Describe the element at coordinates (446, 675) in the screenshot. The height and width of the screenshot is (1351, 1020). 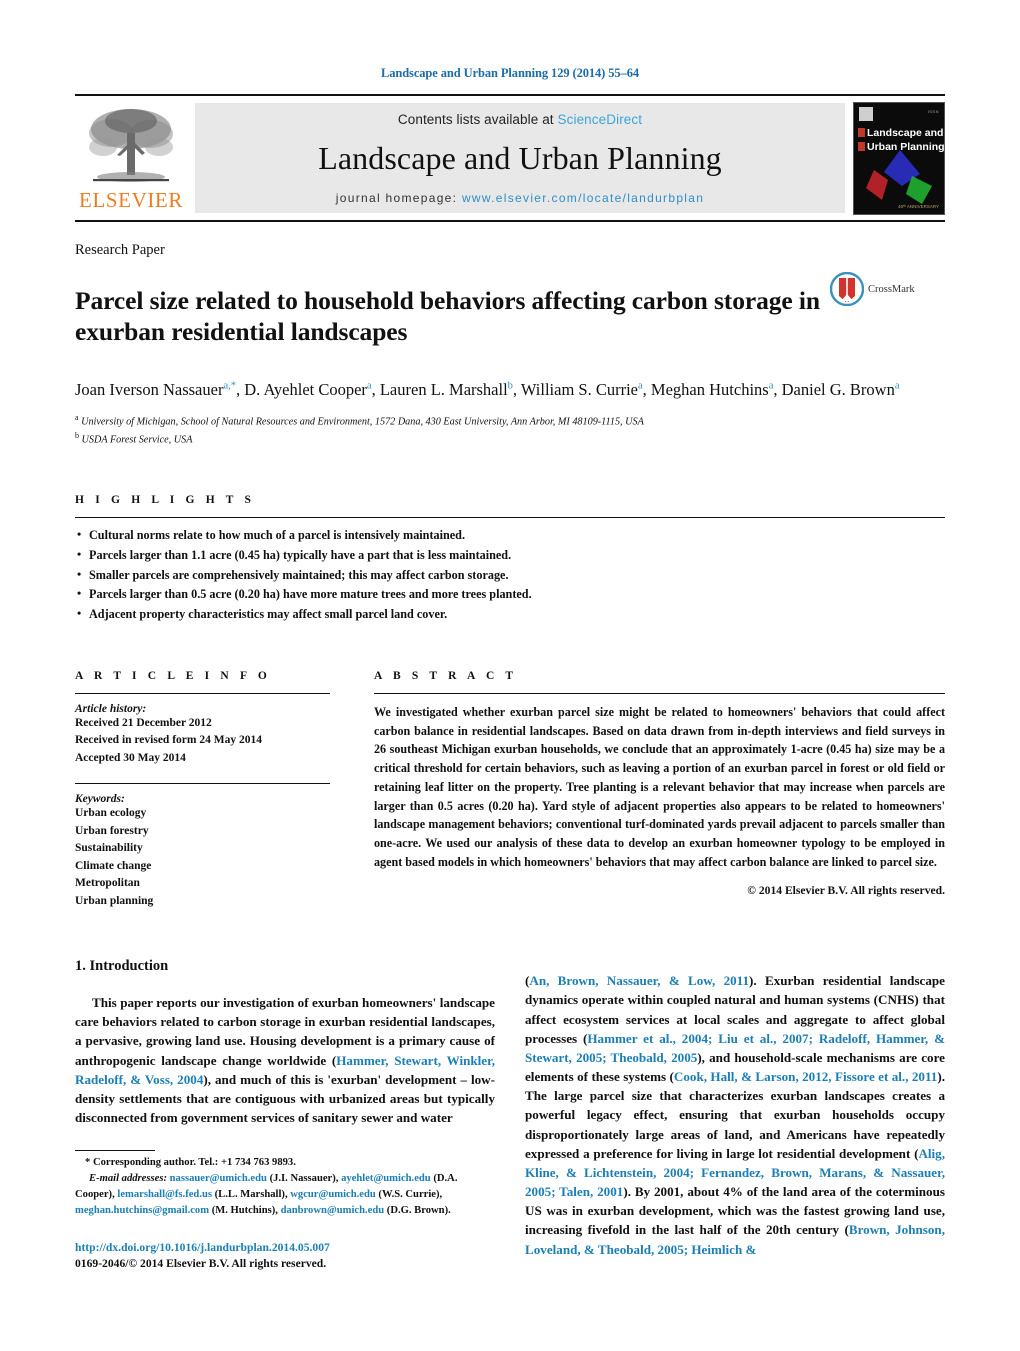
I see `abstract-label: A B S T R A C T` at that location.